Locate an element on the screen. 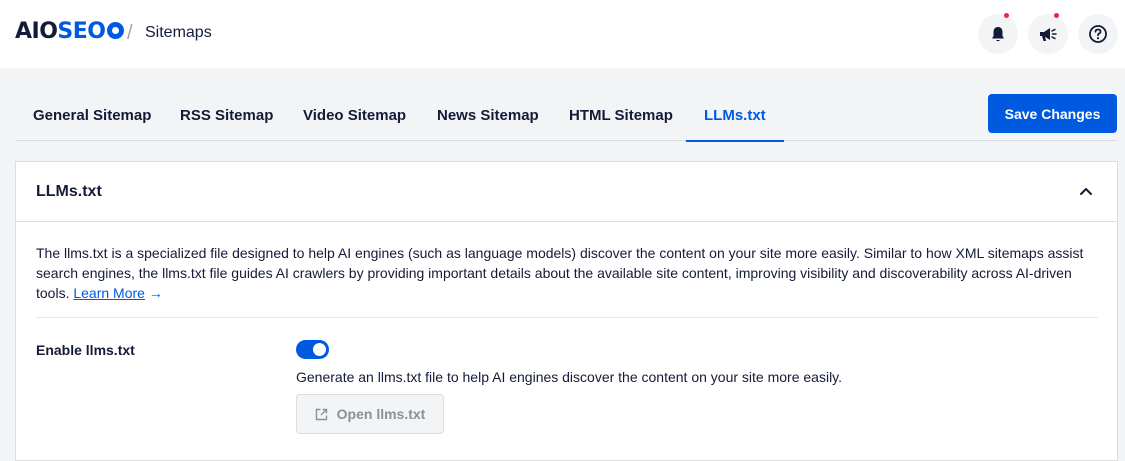  card-title: LLMs.txt is located at coordinates (69, 191).